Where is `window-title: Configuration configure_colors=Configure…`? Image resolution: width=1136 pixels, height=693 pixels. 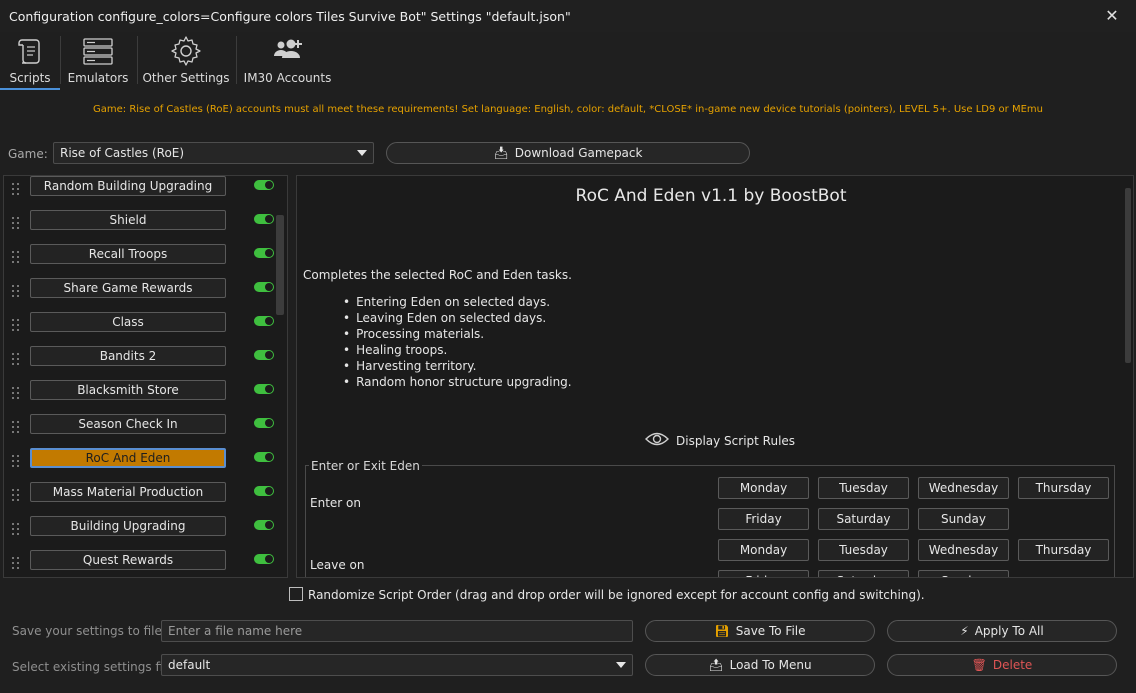
window-title: Configuration configure_colors=Configure… is located at coordinates (290, 16).